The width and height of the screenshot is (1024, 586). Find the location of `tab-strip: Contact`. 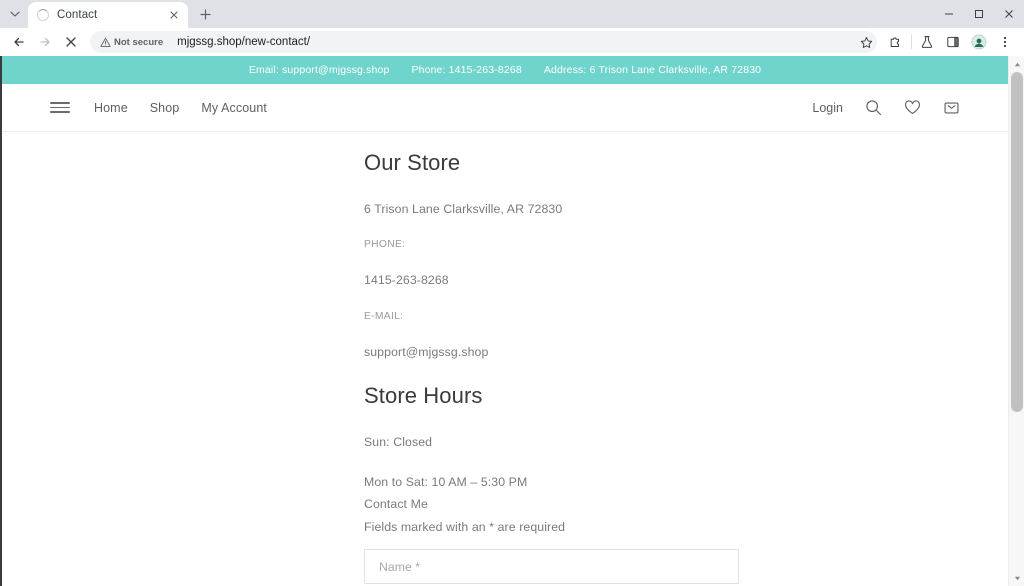

tab-strip: Contact is located at coordinates (512, 14).